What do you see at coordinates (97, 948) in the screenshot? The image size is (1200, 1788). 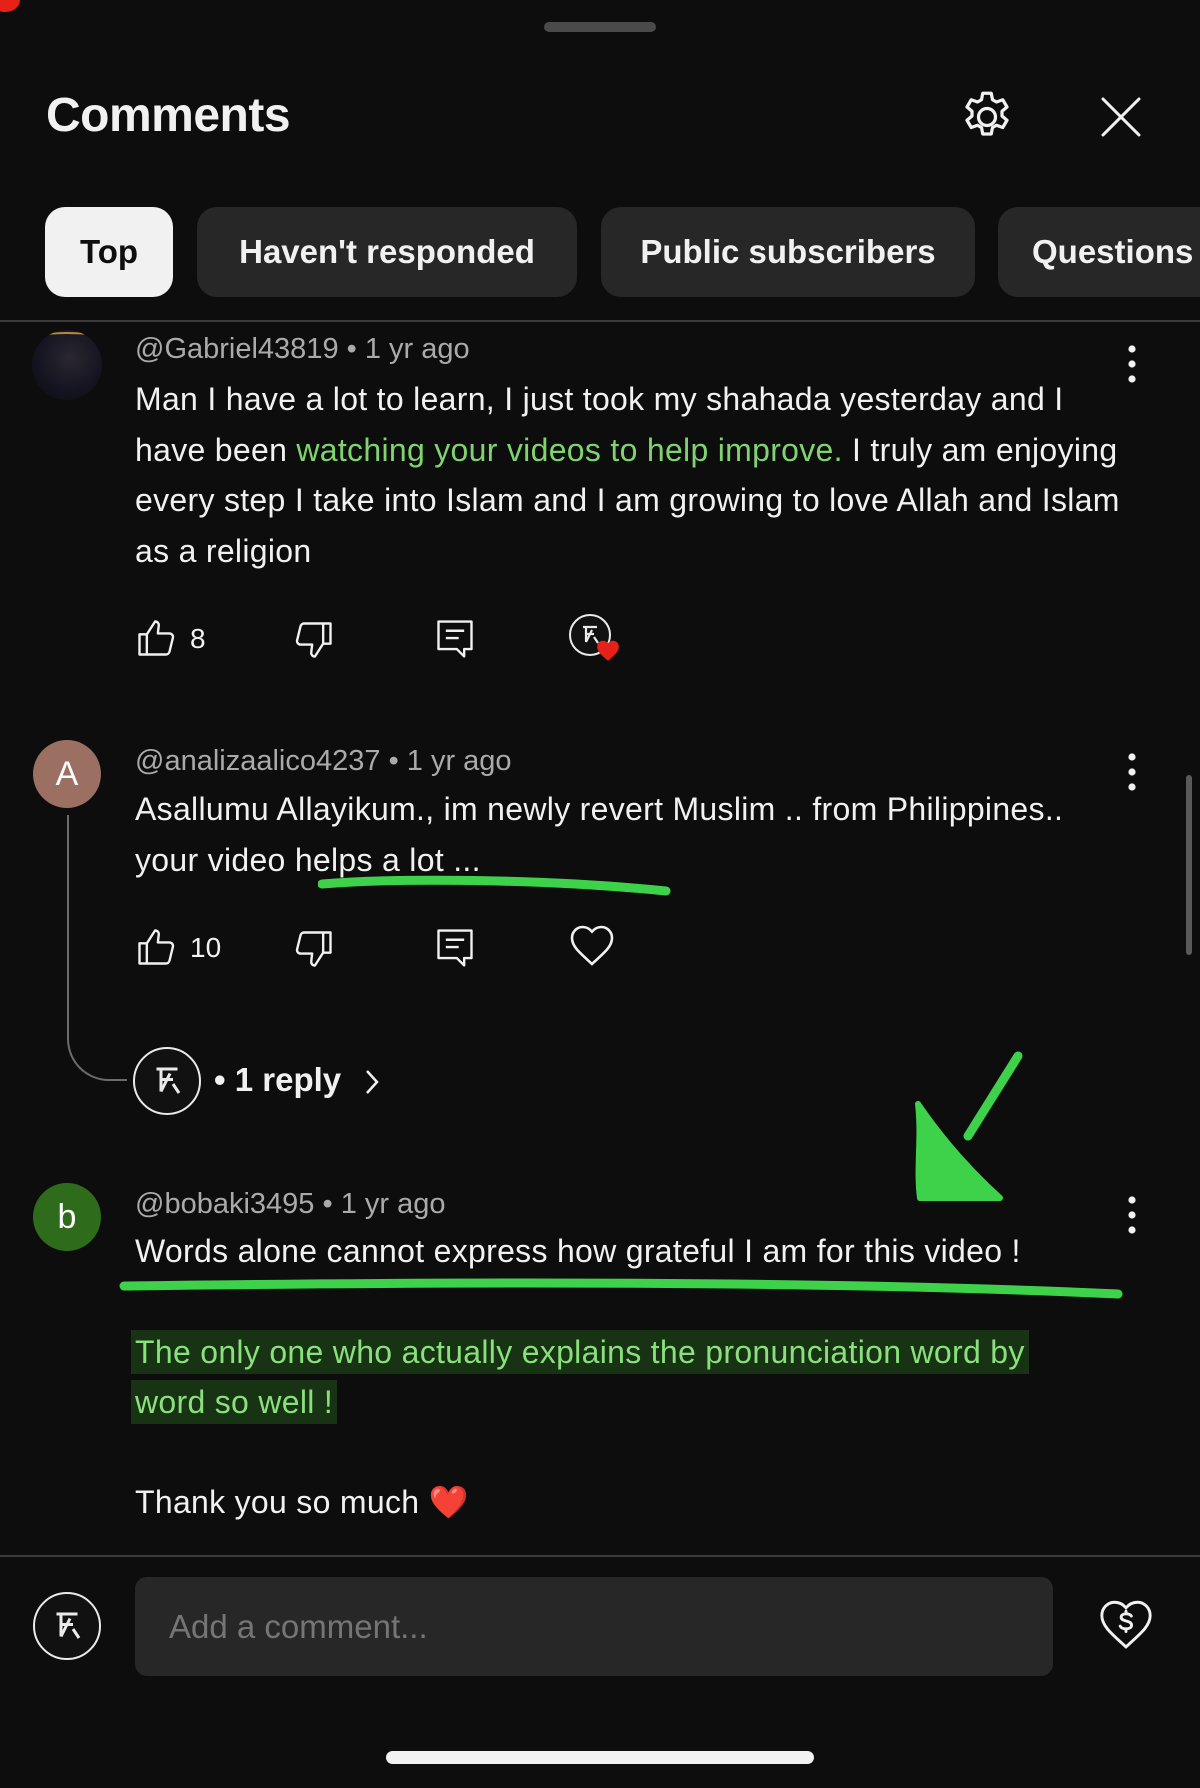 I see `reply-thread-line` at bounding box center [97, 948].